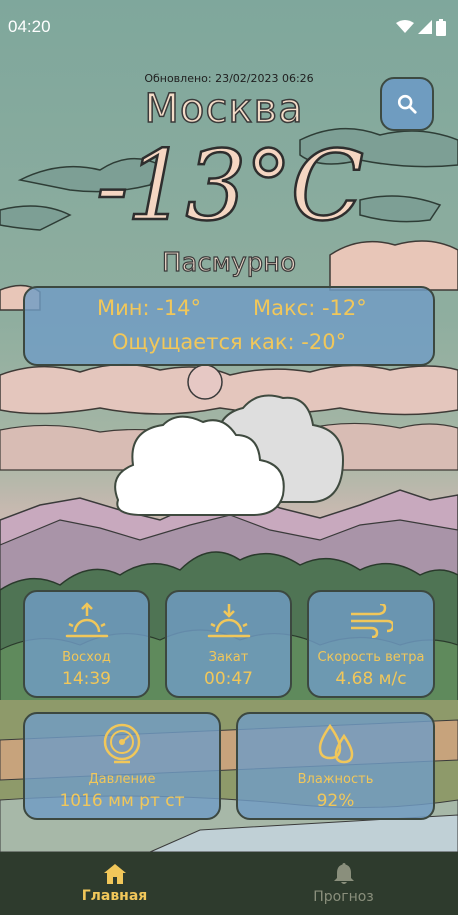 Image resolution: width=458 pixels, height=915 pixels. What do you see at coordinates (122, 801) in the screenshot?
I see `pressure-value: 1016 мм рт ст` at bounding box center [122, 801].